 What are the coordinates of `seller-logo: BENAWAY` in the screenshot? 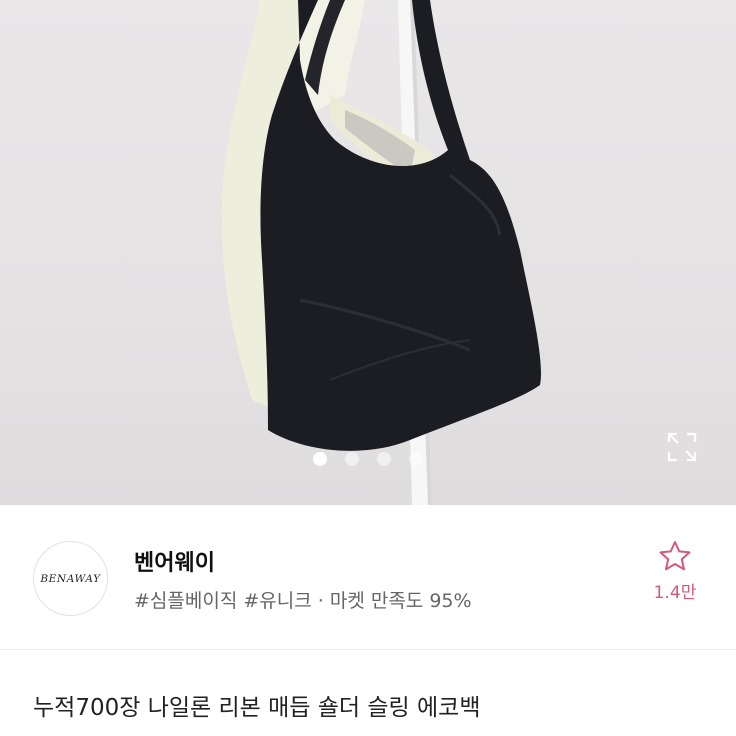 It's located at (70, 578).